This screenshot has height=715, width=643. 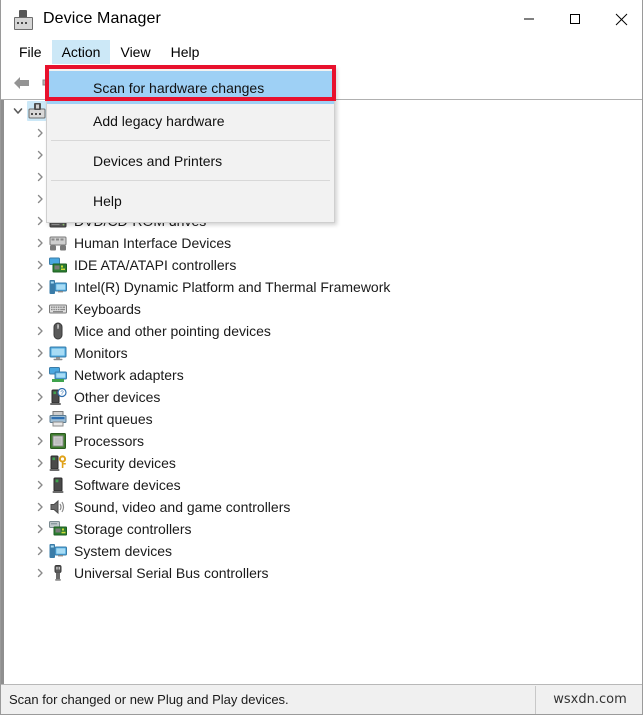 What do you see at coordinates (58, 573) in the screenshot?
I see `usb-icon` at bounding box center [58, 573].